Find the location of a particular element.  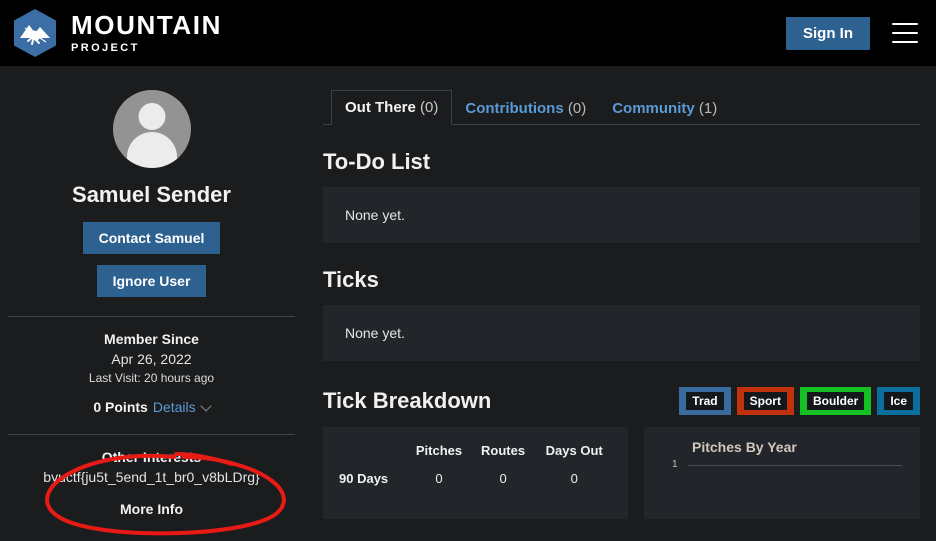

tab-community-count: (1) is located at coordinates (708, 108).